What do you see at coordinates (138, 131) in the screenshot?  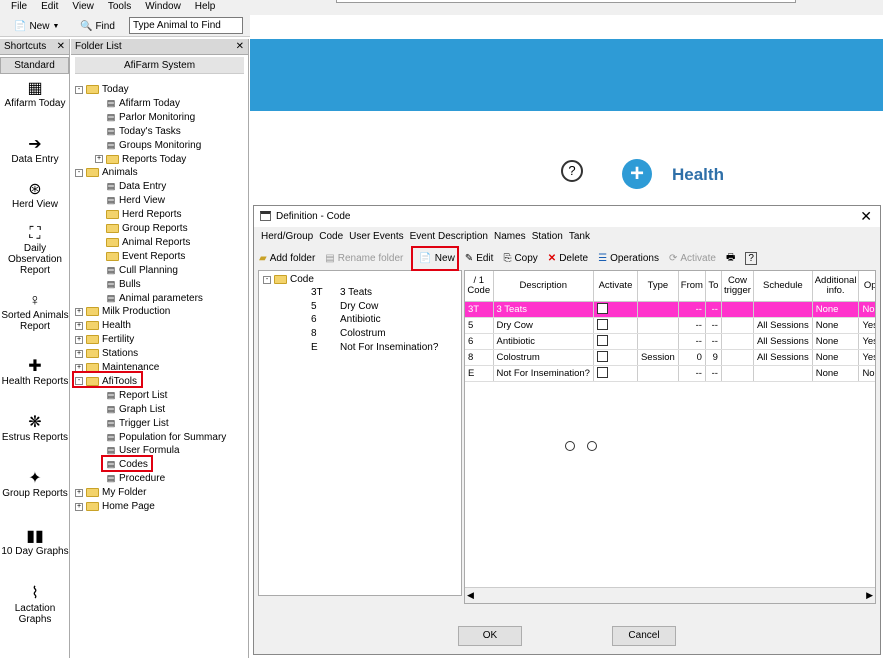 I see `tree-node-today-s-tasks: ▤ Today's Tasks` at bounding box center [138, 131].